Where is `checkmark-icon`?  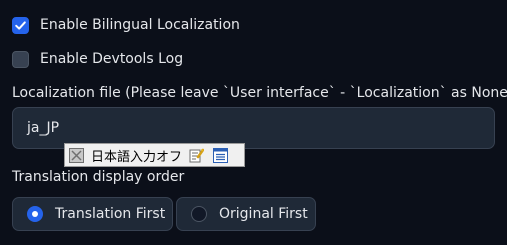
checkmark-icon is located at coordinates (20, 25).